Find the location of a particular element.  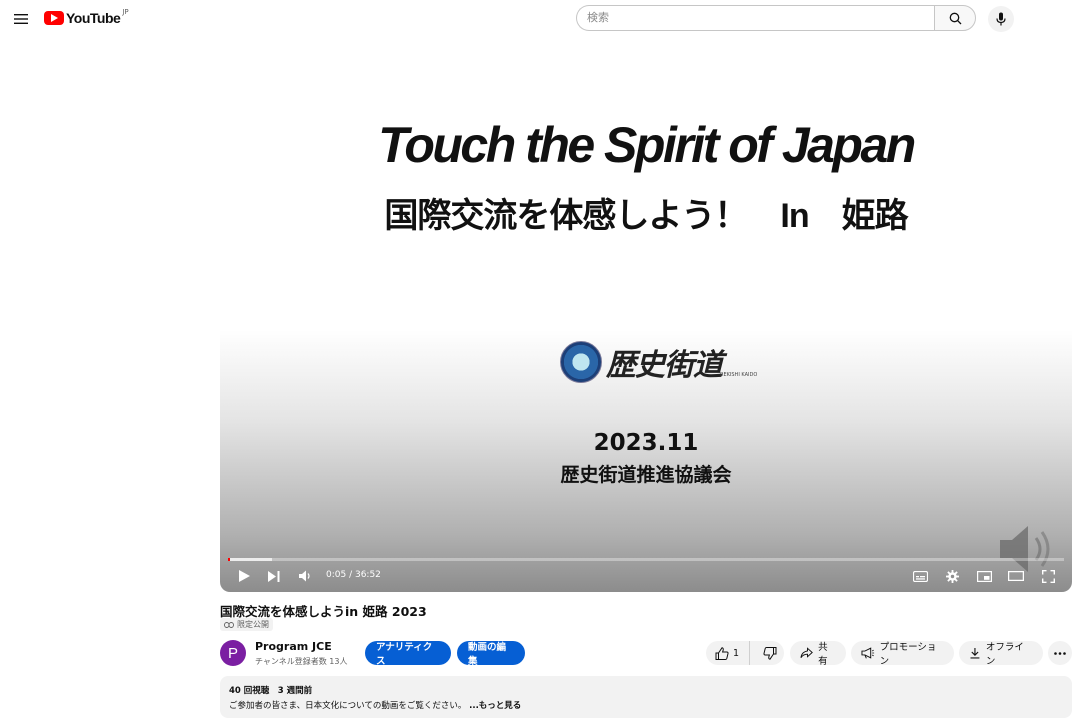

show-more-link: ...もっと見る is located at coordinates (495, 706).